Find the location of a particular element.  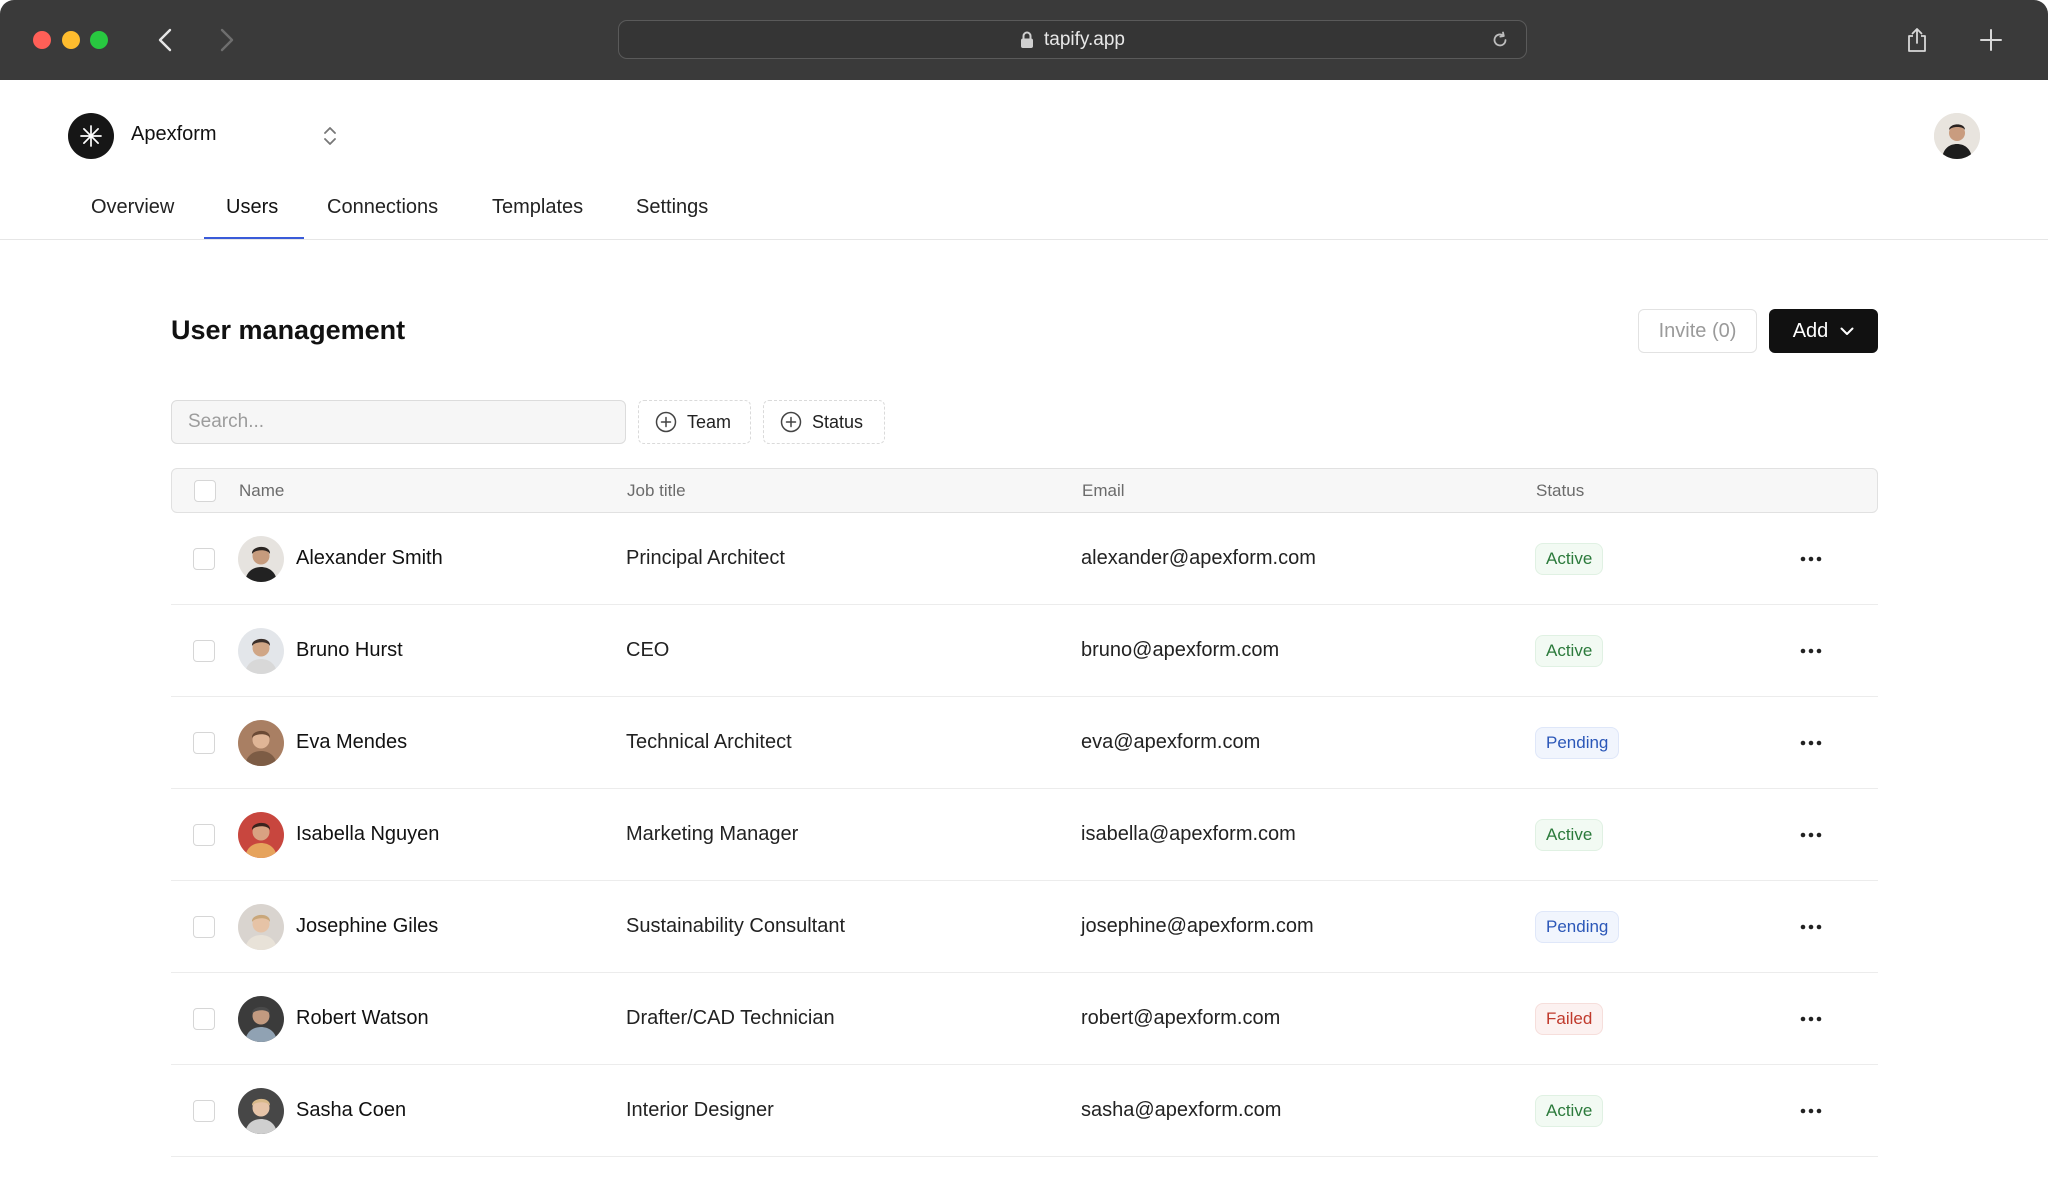

tab-connections: Connections is located at coordinates (382, 218).